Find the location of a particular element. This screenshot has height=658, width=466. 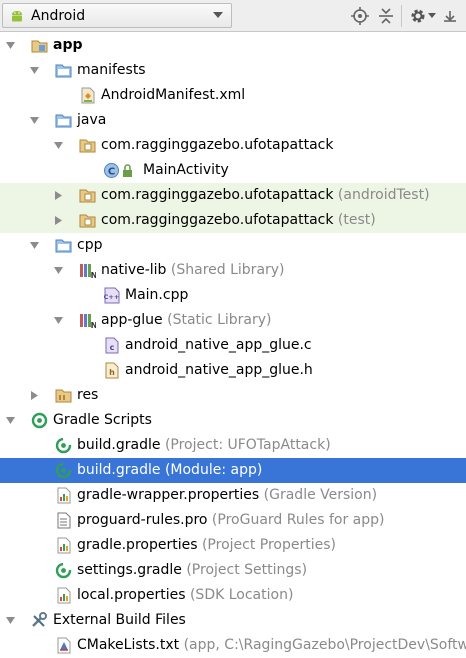

tree-row-suffix: (Project Properties) is located at coordinates (268, 545).